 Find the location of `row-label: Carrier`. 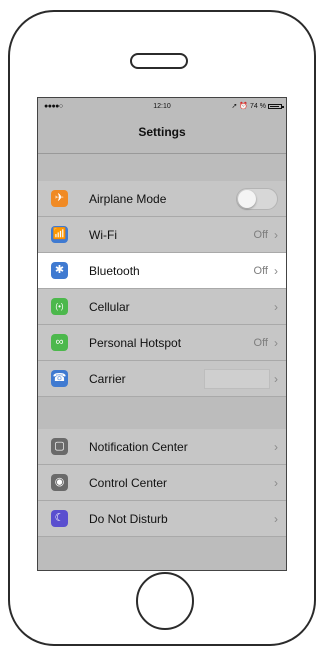

row-label: Carrier is located at coordinates (107, 378).